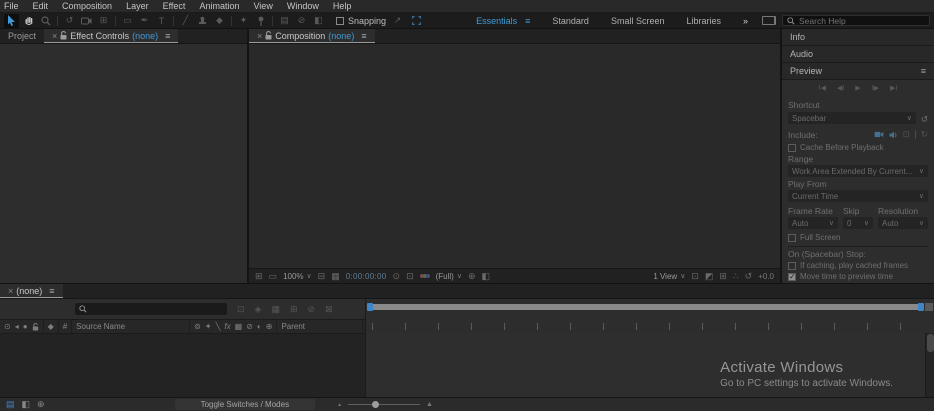 This screenshot has height=411, width=934. I want to click on draft-3d-icon: ◈, so click(258, 309).